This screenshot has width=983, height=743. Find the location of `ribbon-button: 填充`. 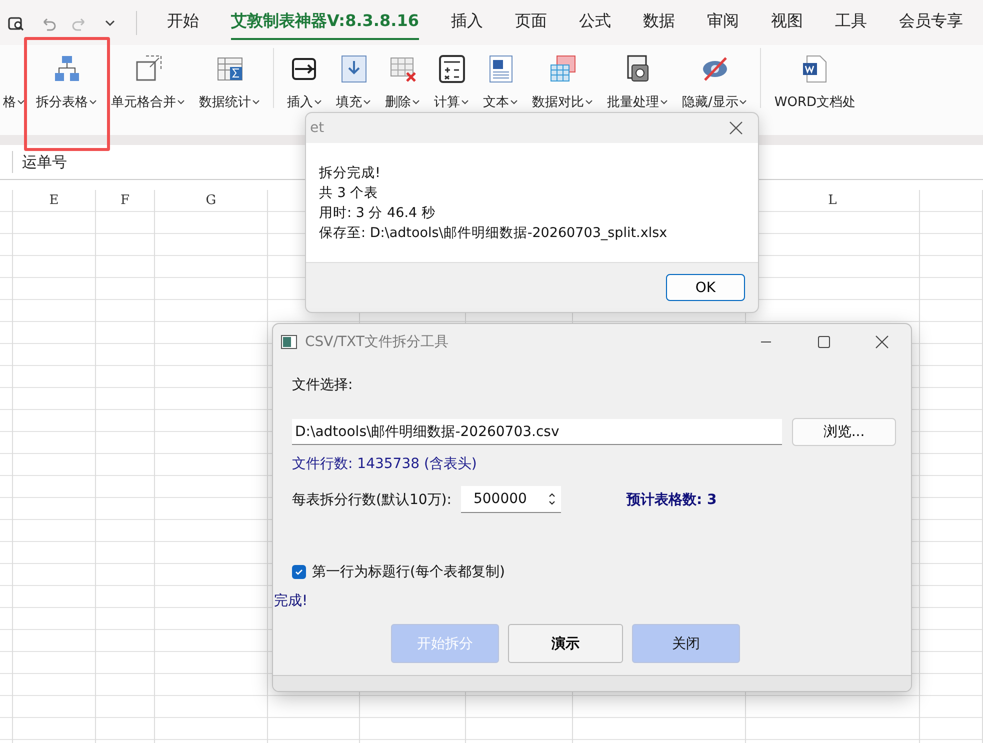

ribbon-button: 填充 is located at coordinates (353, 82).